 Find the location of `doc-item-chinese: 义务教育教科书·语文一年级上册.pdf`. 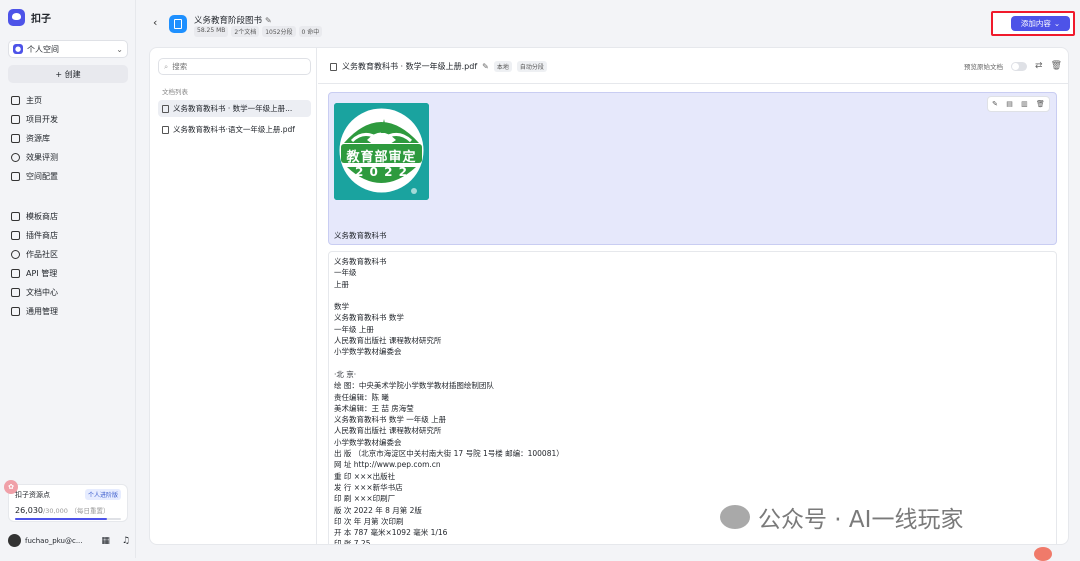

doc-item-chinese: 义务教育教科书·语文一年级上册.pdf is located at coordinates (234, 129).